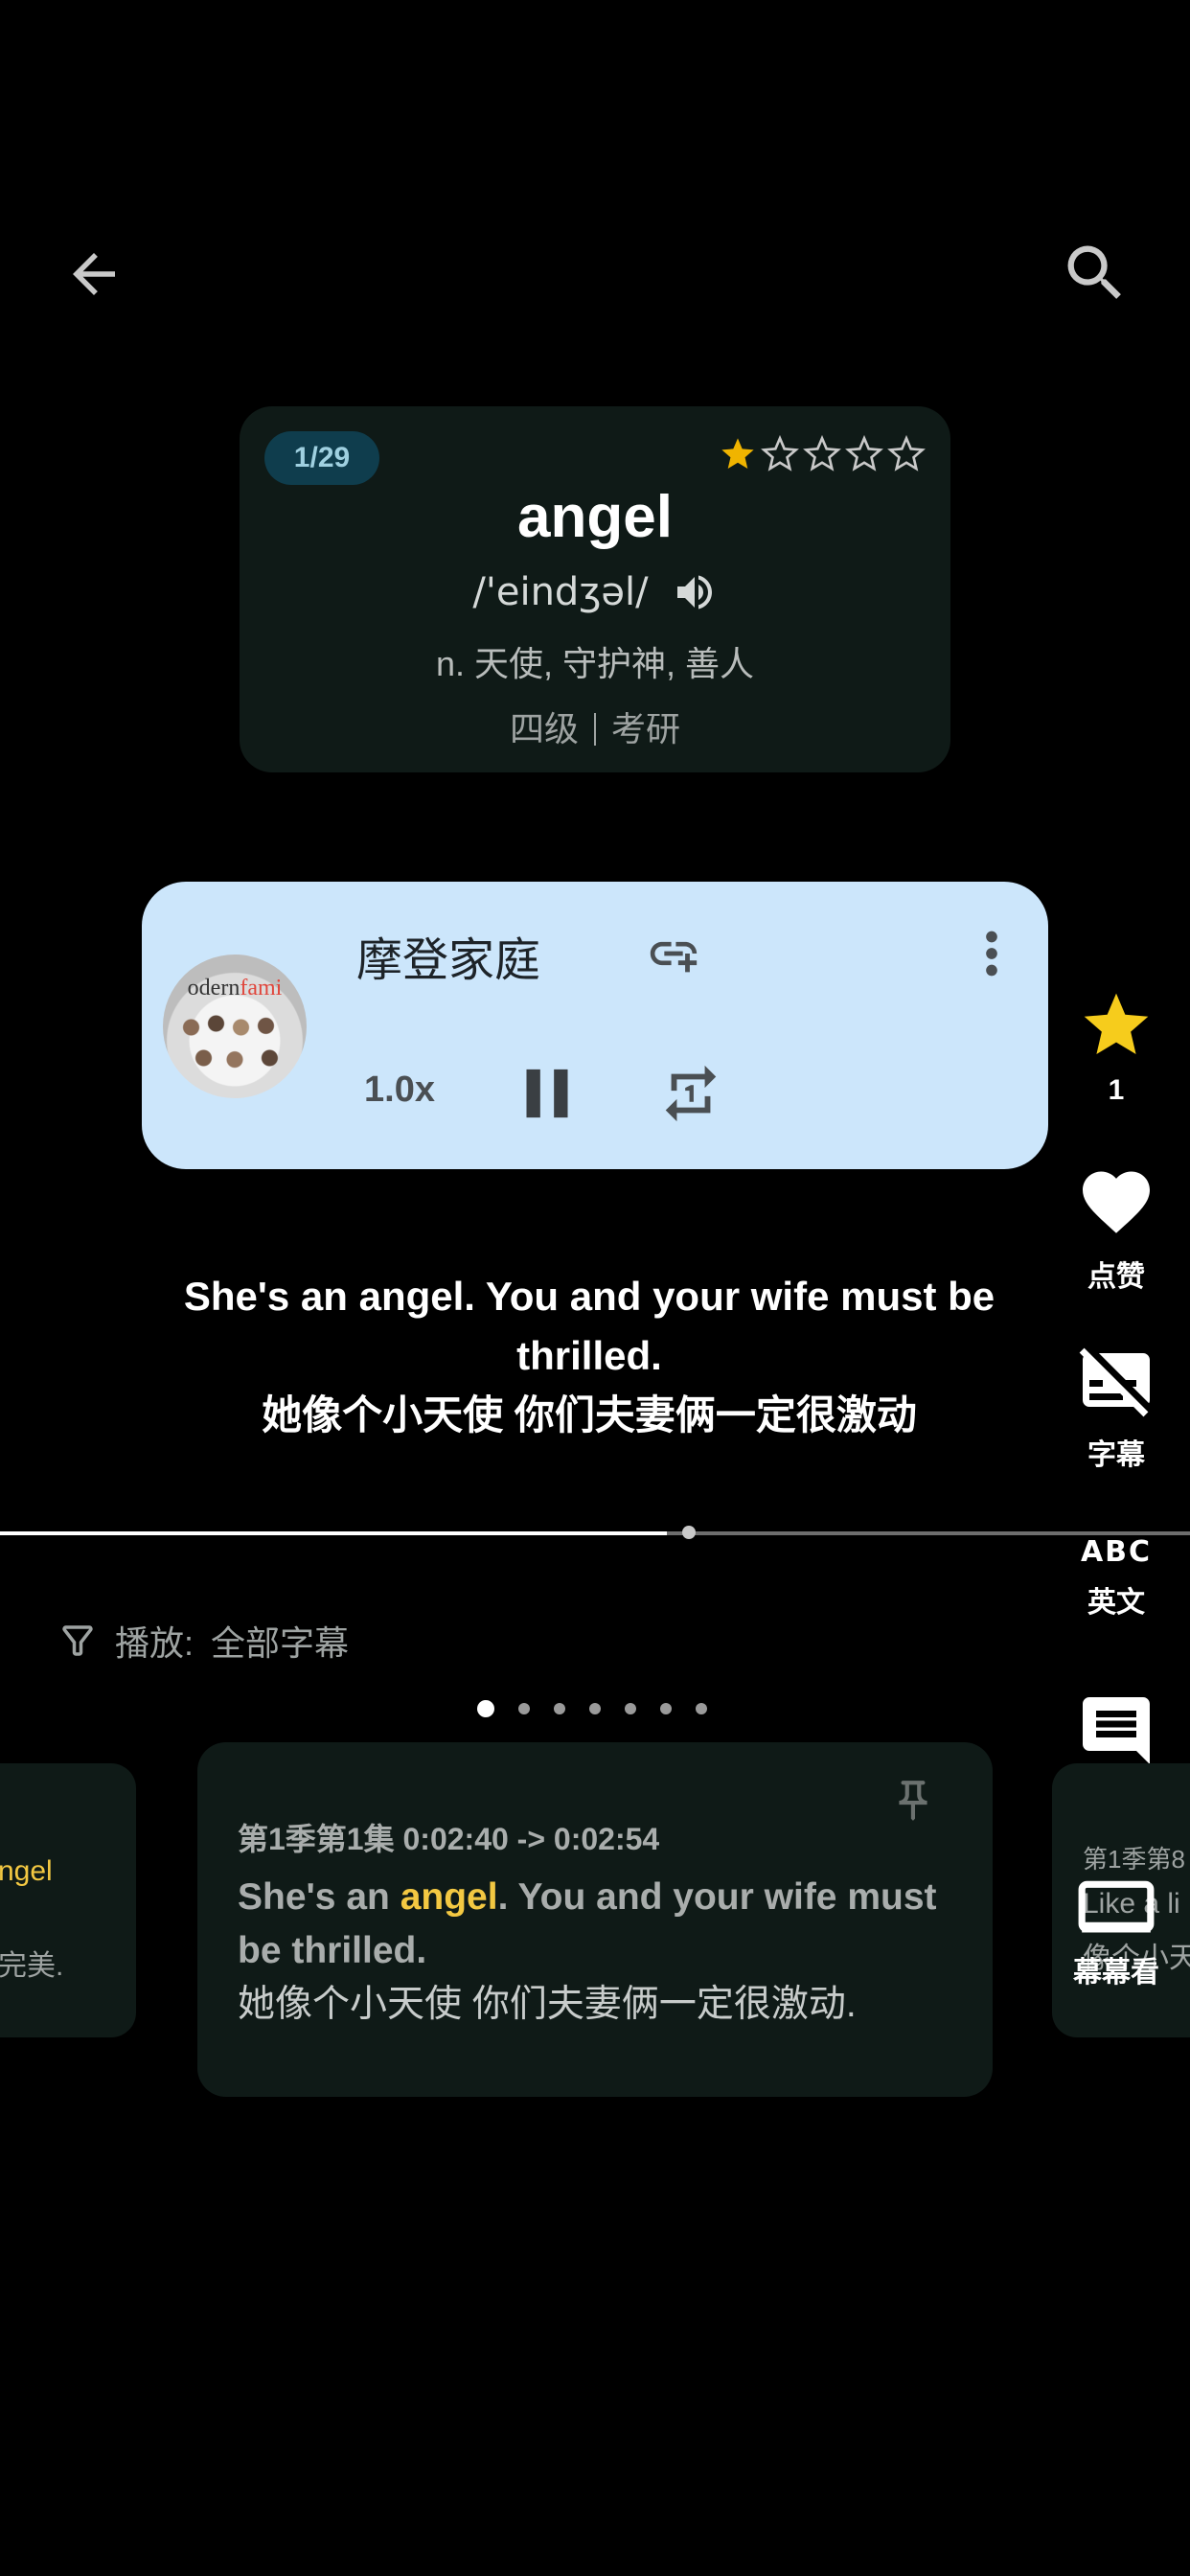 The width and height of the screenshot is (1190, 2576). Describe the element at coordinates (280, 1643) in the screenshot. I see `filter-value: 全部字幕` at that location.